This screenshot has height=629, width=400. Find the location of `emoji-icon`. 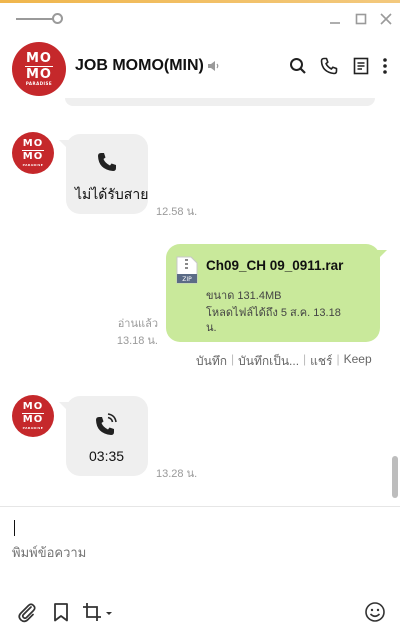

emoji-icon is located at coordinates (375, 612).